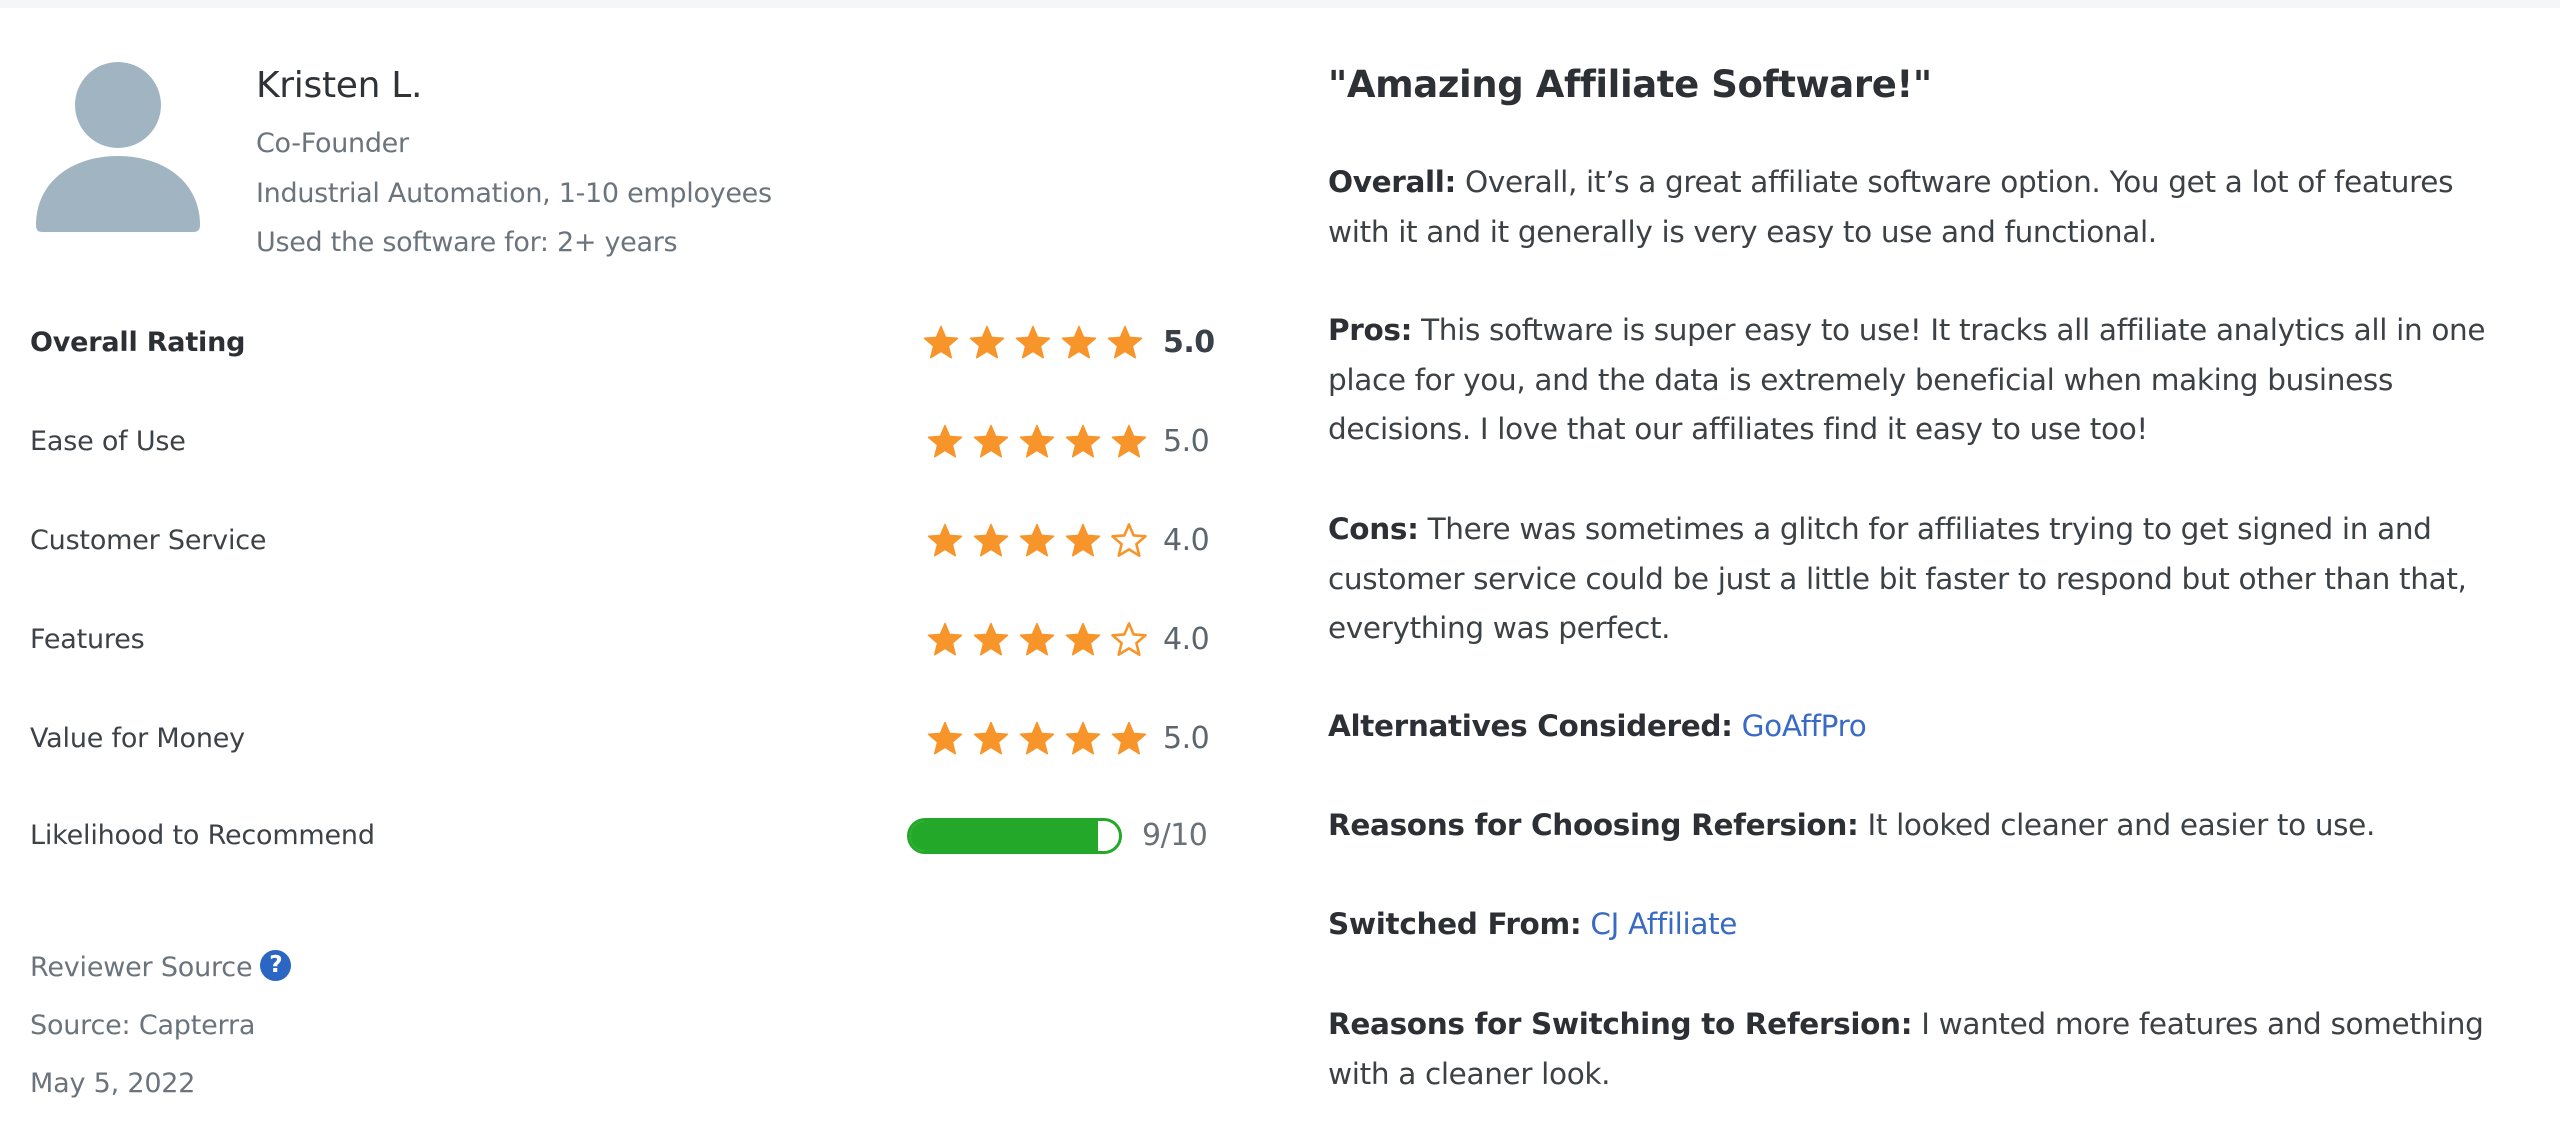 The image size is (2560, 1142). What do you see at coordinates (610, 739) in the screenshot?
I see `rating-row: Value for Money 5.0` at bounding box center [610, 739].